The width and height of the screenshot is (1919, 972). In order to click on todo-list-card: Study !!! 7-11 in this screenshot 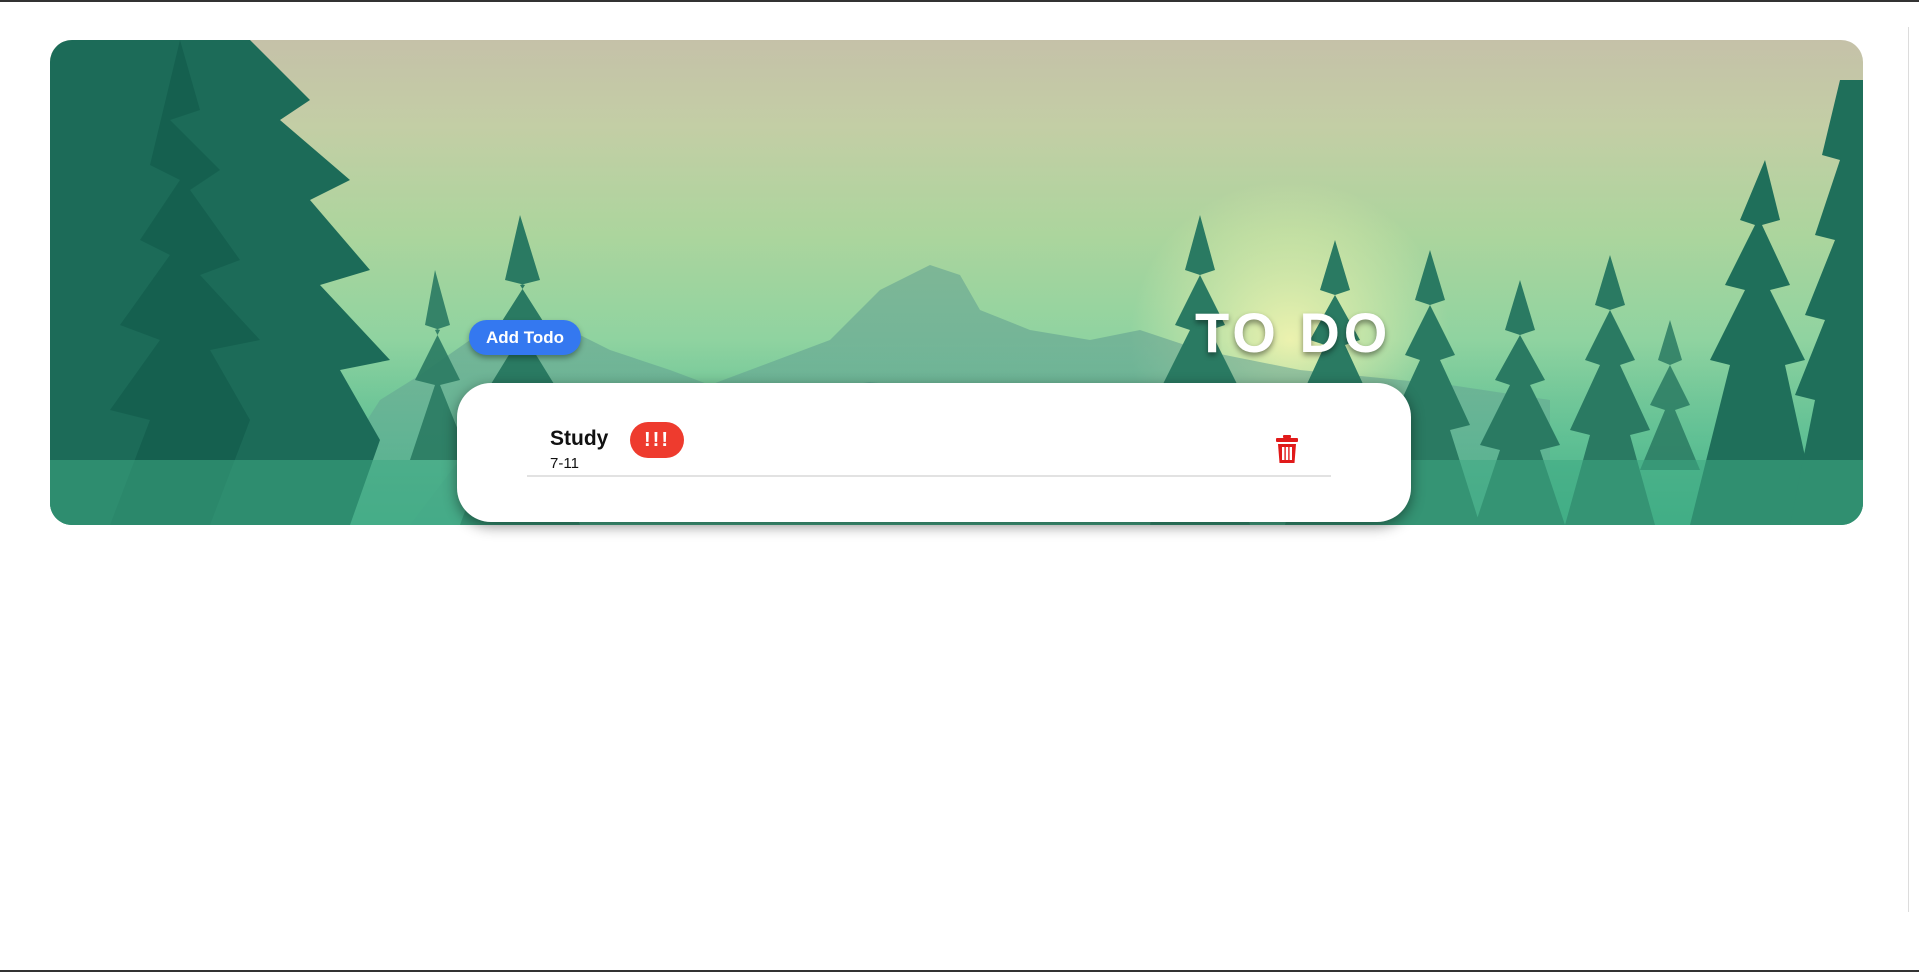, I will do `click(934, 452)`.